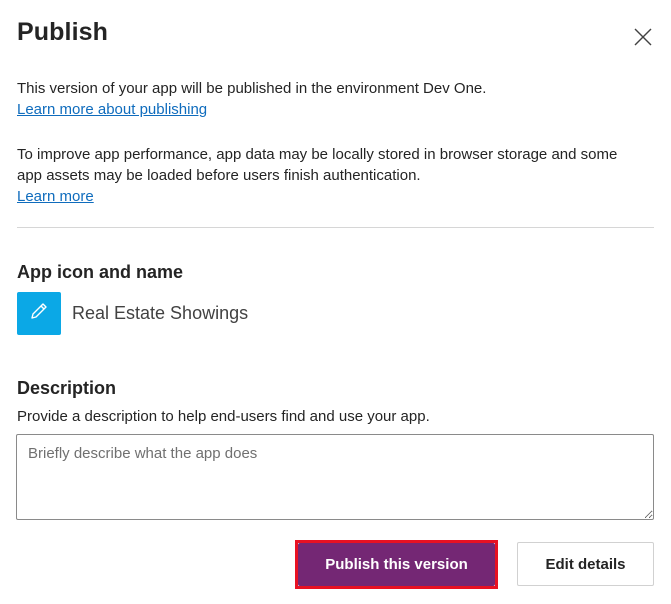 The width and height of the screenshot is (671, 604). I want to click on close-button, so click(643, 38).